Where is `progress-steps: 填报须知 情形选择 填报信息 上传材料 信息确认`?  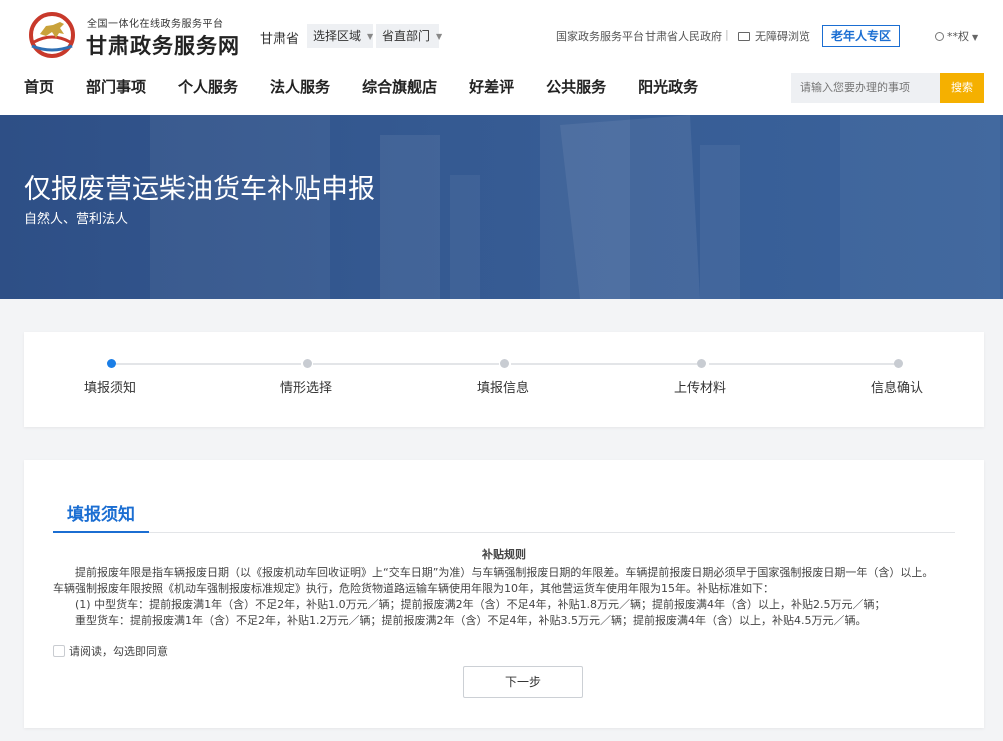 progress-steps: 填报须知 情形选择 填报信息 上传材料 信息确认 is located at coordinates (504, 379).